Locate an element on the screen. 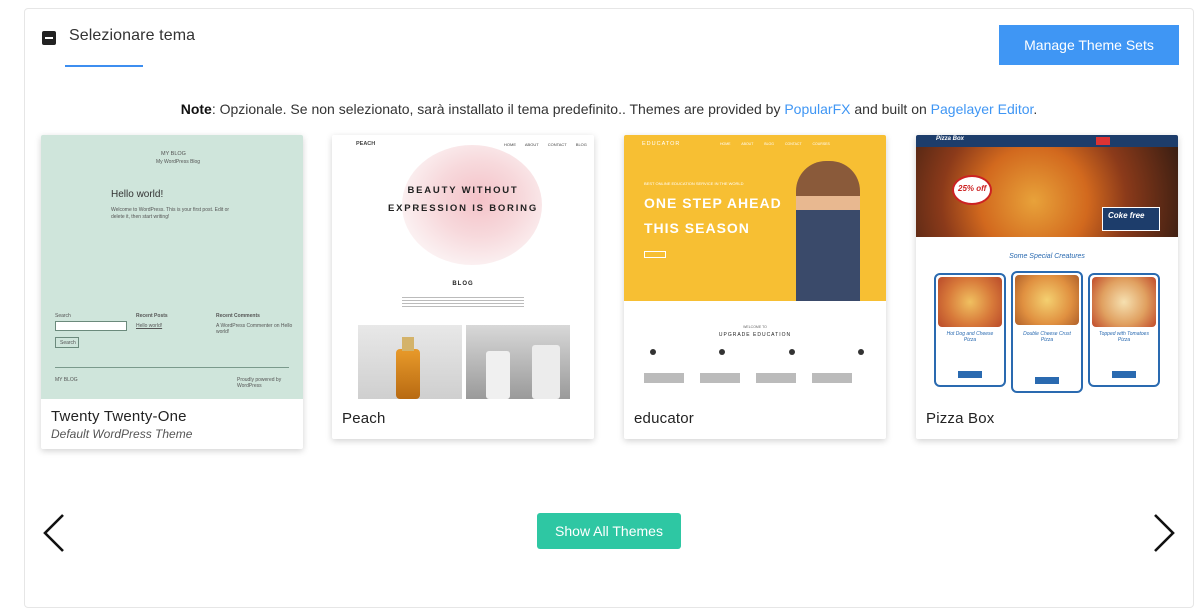 The height and width of the screenshot is (608, 1200). theme-name: educator is located at coordinates (664, 418).